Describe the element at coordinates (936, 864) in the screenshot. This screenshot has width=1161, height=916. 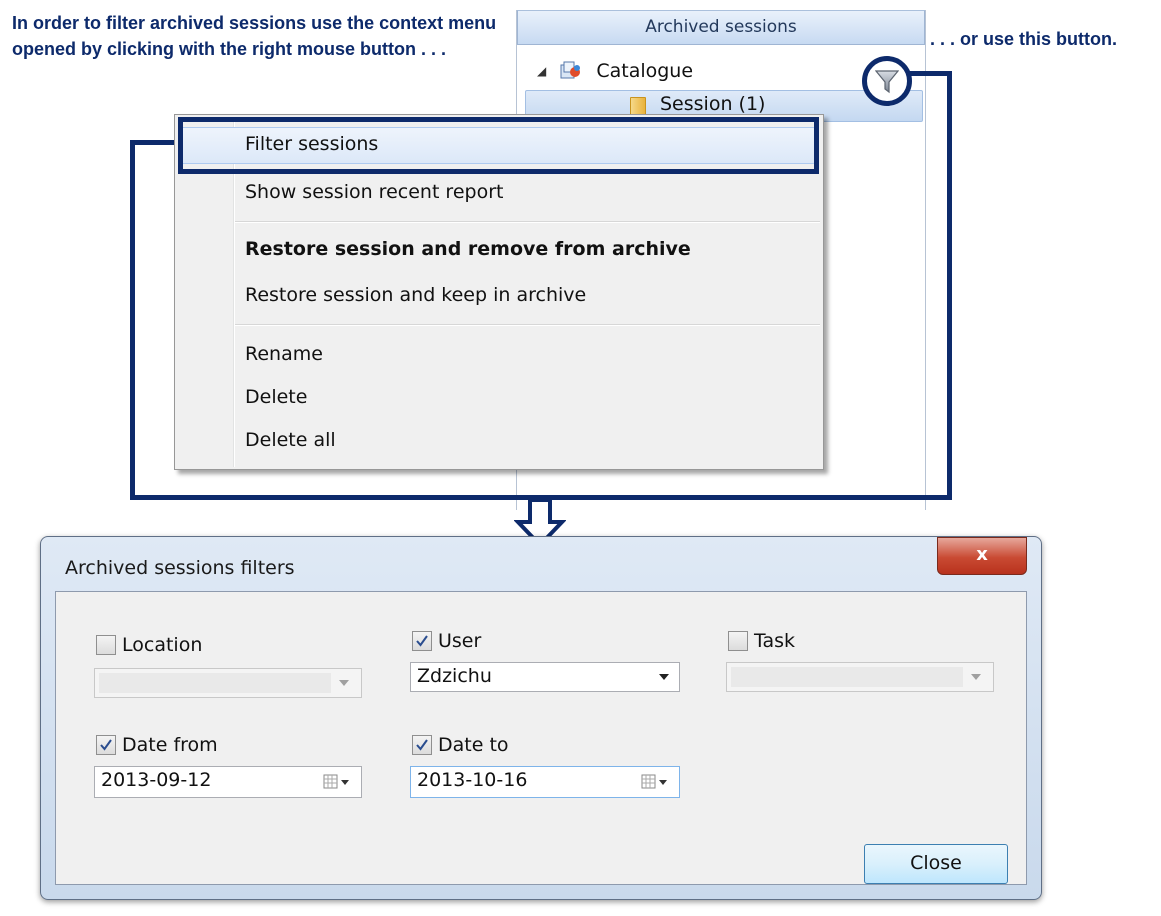
I see `close-button: Close` at that location.